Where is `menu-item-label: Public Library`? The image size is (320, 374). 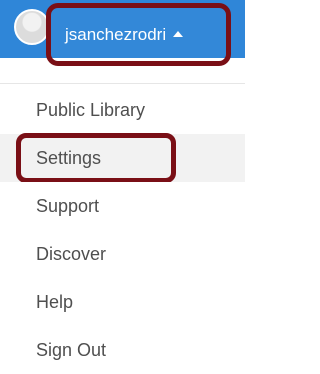
menu-item-label: Public Library is located at coordinates (91, 109).